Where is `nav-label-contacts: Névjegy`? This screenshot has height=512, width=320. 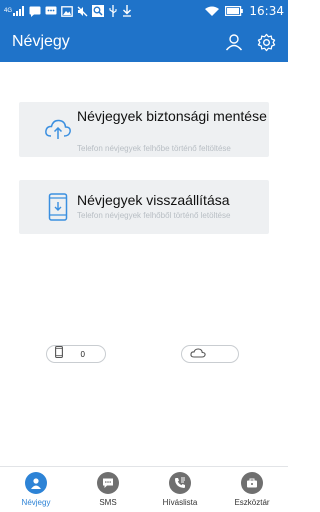 nav-label-contacts: Névjegy is located at coordinates (36, 502).